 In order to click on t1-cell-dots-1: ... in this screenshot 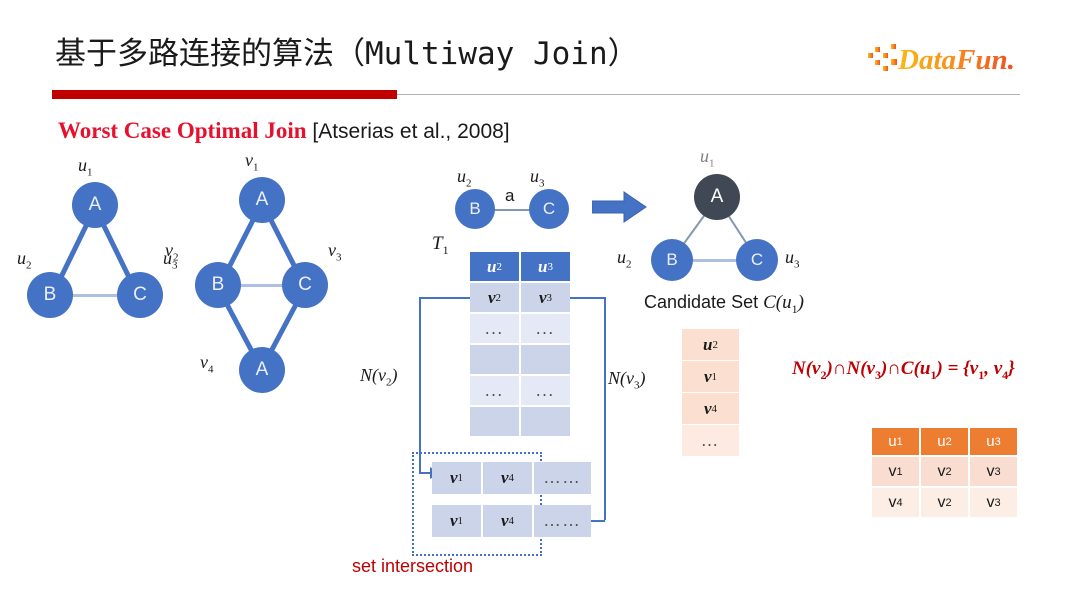, I will do `click(494, 328)`.